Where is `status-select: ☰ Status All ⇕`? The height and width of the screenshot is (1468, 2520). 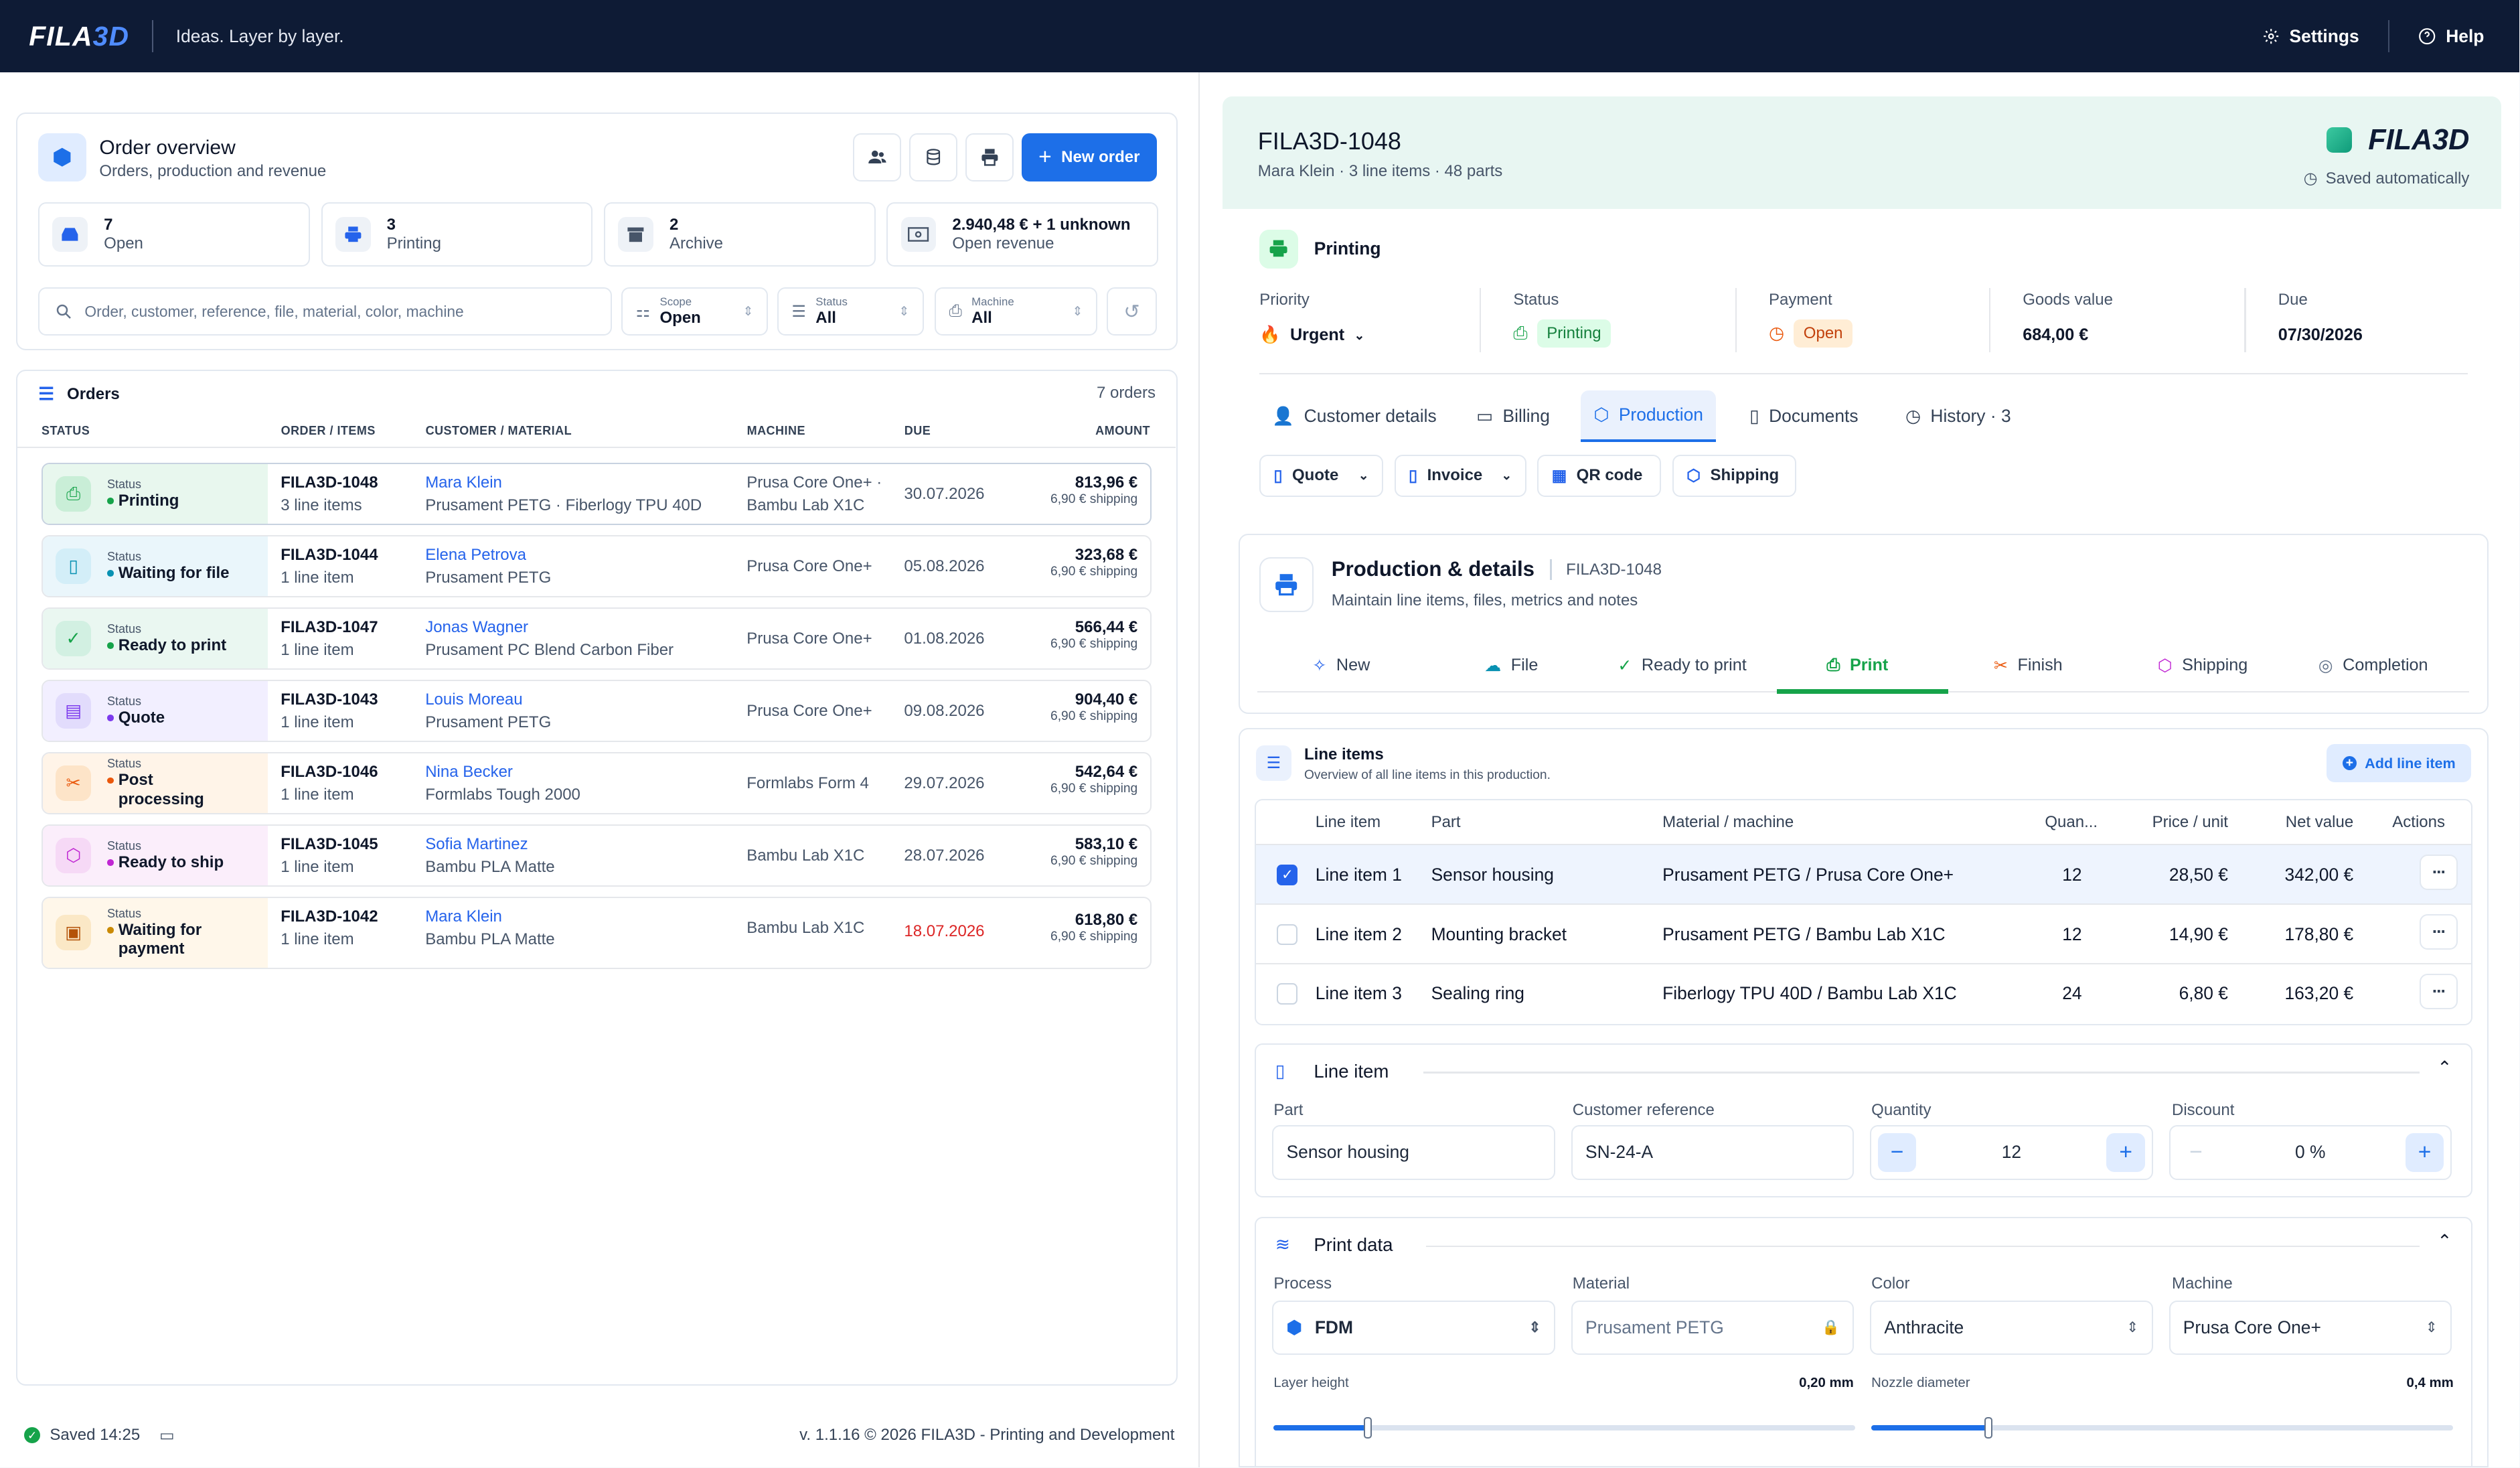
status-select: ☰ Status All ⇕ is located at coordinates (850, 311).